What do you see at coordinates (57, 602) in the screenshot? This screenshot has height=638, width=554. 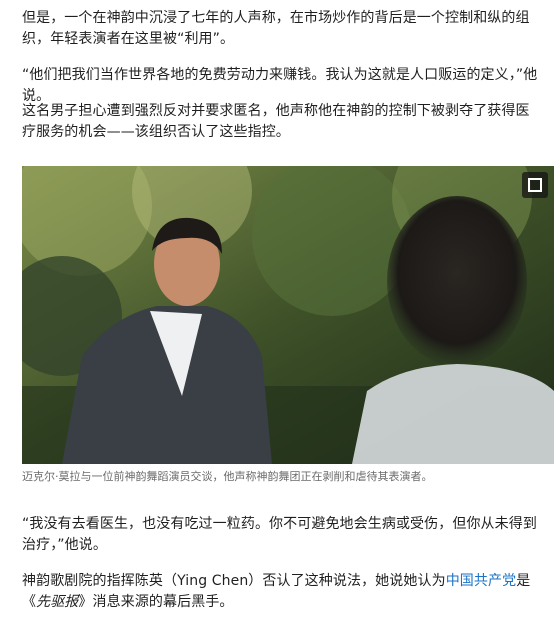 I see `herald-title: 先驱报` at bounding box center [57, 602].